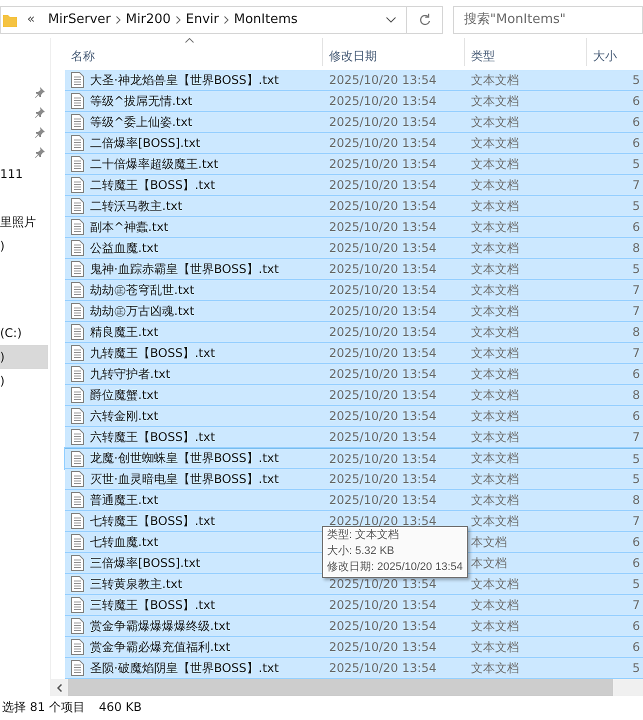 The image size is (643, 720). What do you see at coordinates (395, 567) in the screenshot?
I see `tooltip-line: 修改日期: 2025/10/20 13:54` at bounding box center [395, 567].